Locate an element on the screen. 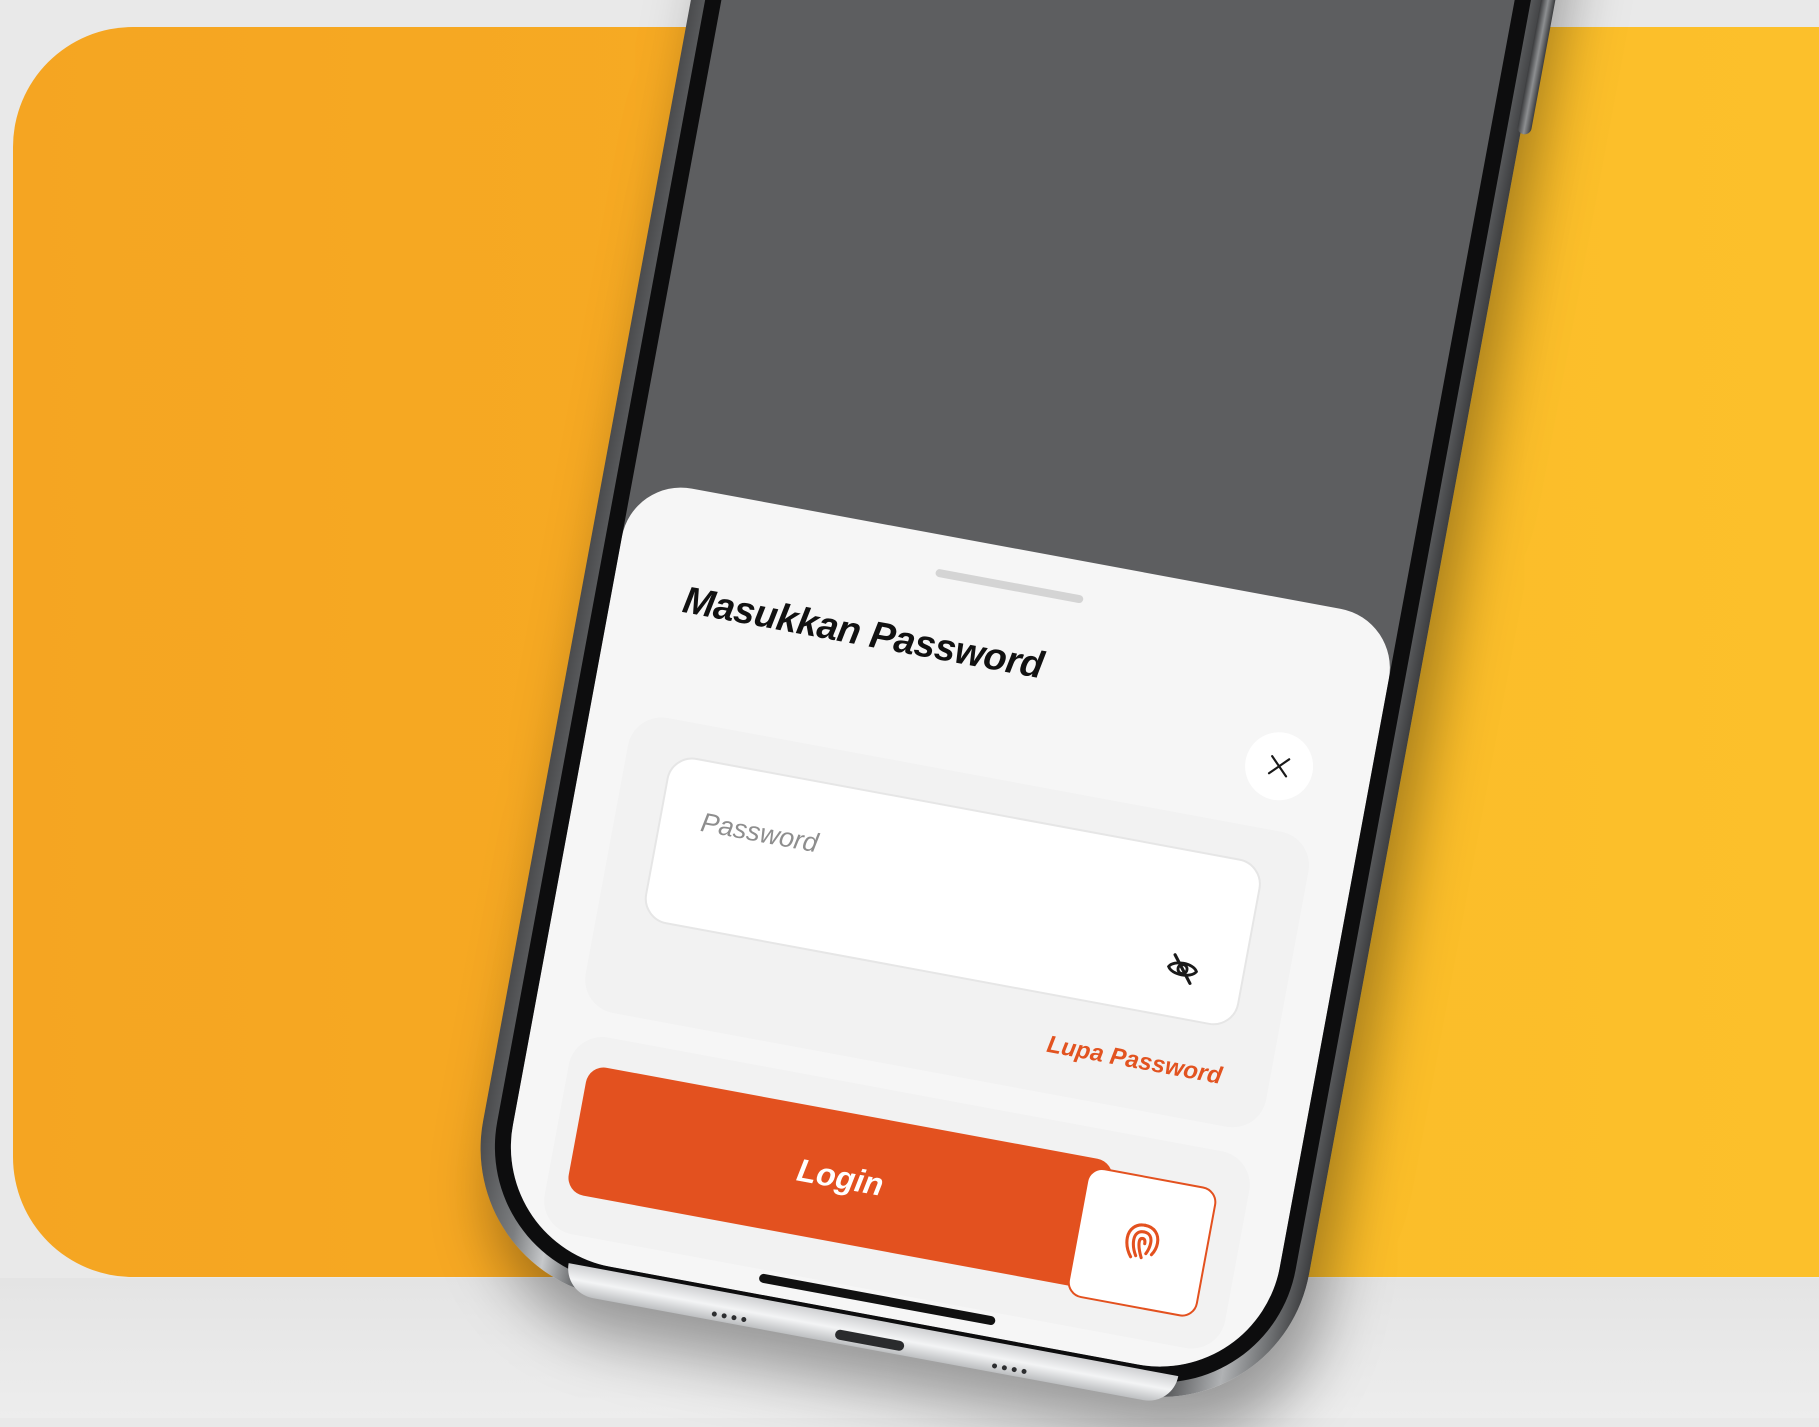 This screenshot has width=1819, height=1427. password-field is located at coordinates (953, 891).